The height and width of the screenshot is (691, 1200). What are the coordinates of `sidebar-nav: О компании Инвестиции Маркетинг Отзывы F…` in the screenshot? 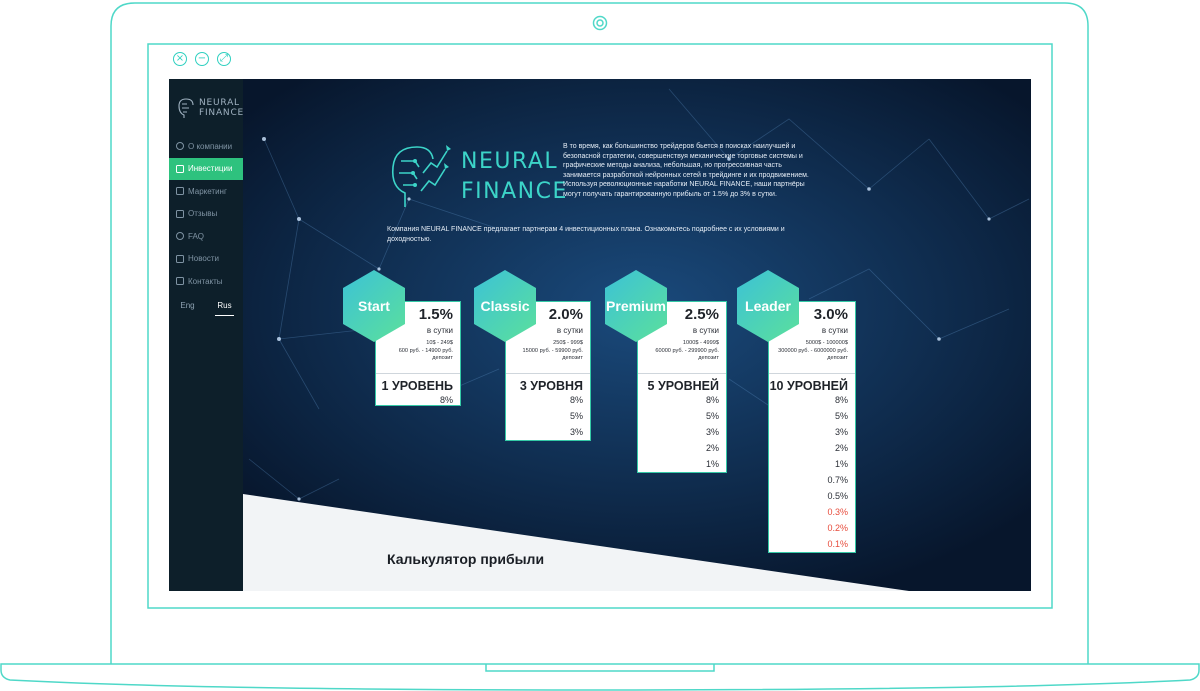 It's located at (206, 214).